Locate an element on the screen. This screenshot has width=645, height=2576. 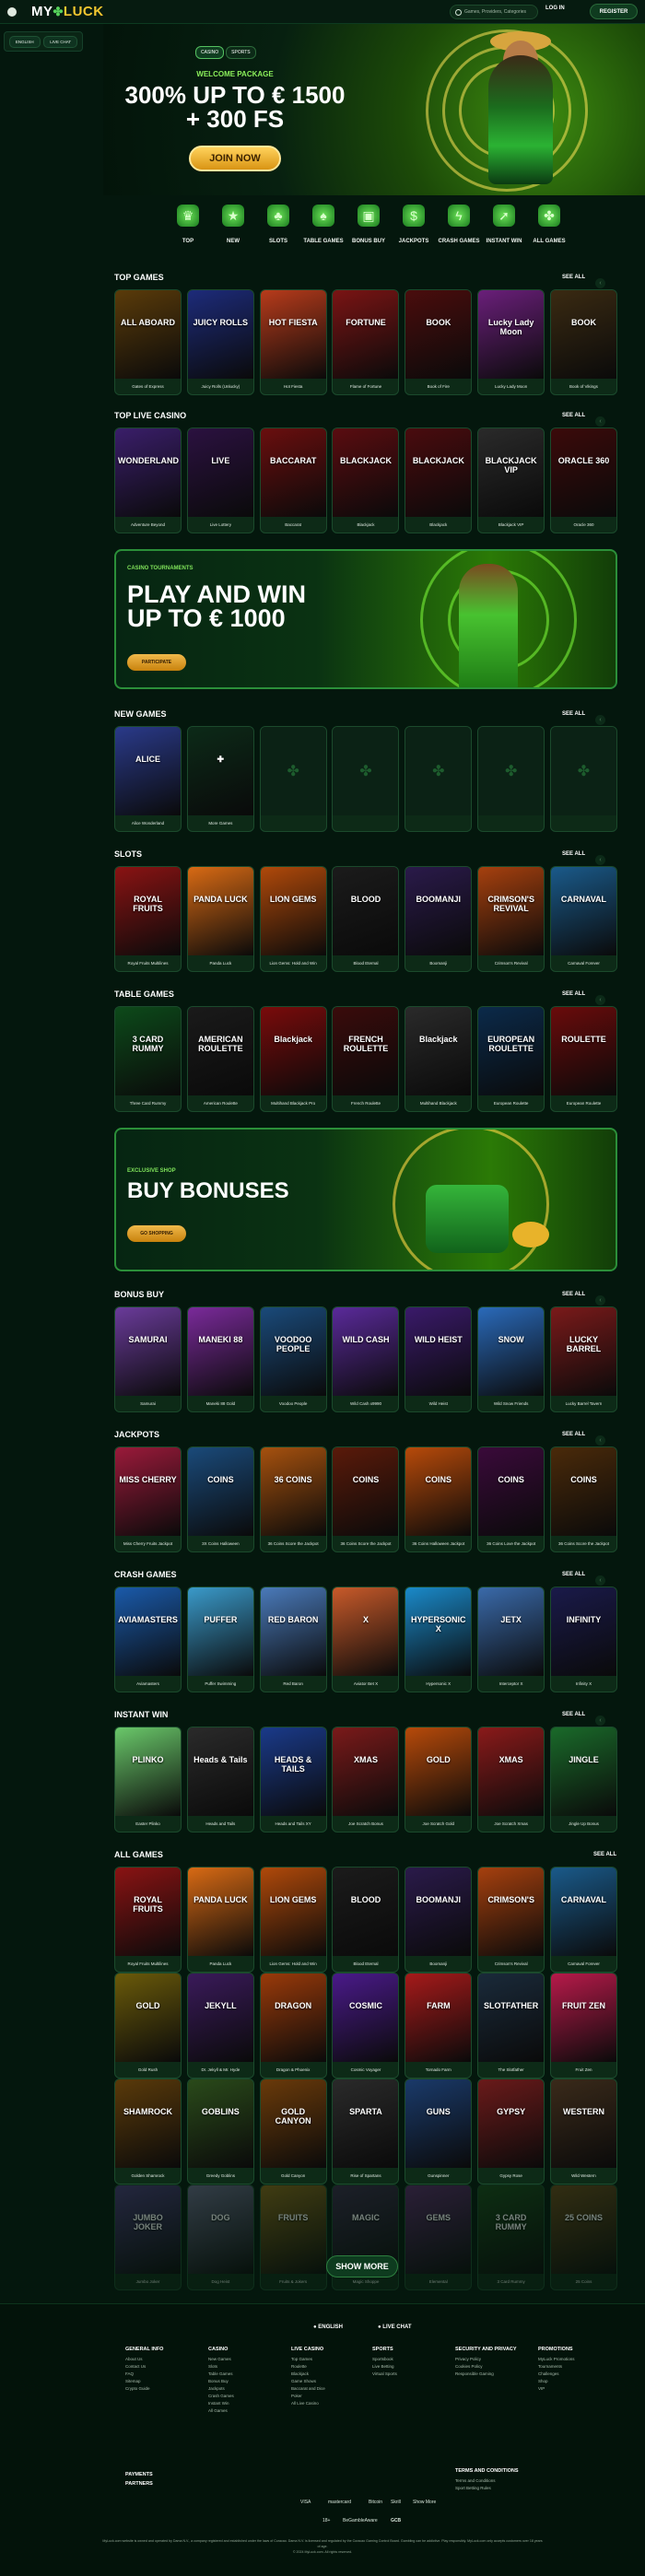
footer-link: Instant Win is located at coordinates (247, 2403).